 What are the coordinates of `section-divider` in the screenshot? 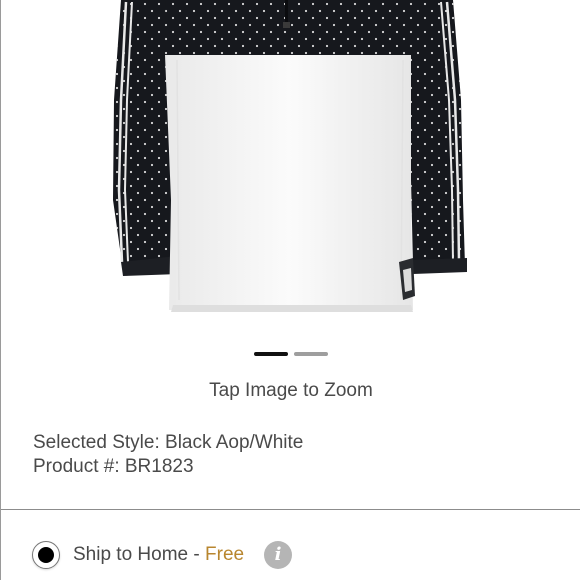 It's located at (290, 509).